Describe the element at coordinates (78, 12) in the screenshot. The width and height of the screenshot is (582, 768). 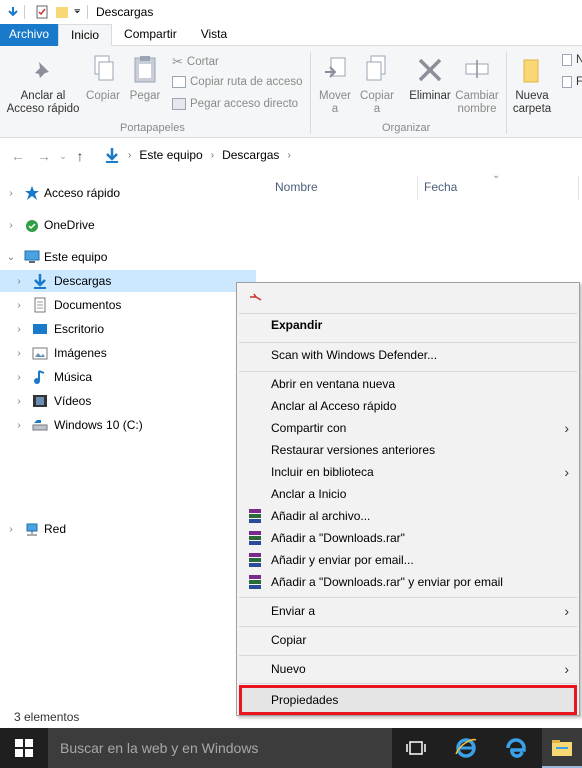
I see `customize-qat-icon` at that location.